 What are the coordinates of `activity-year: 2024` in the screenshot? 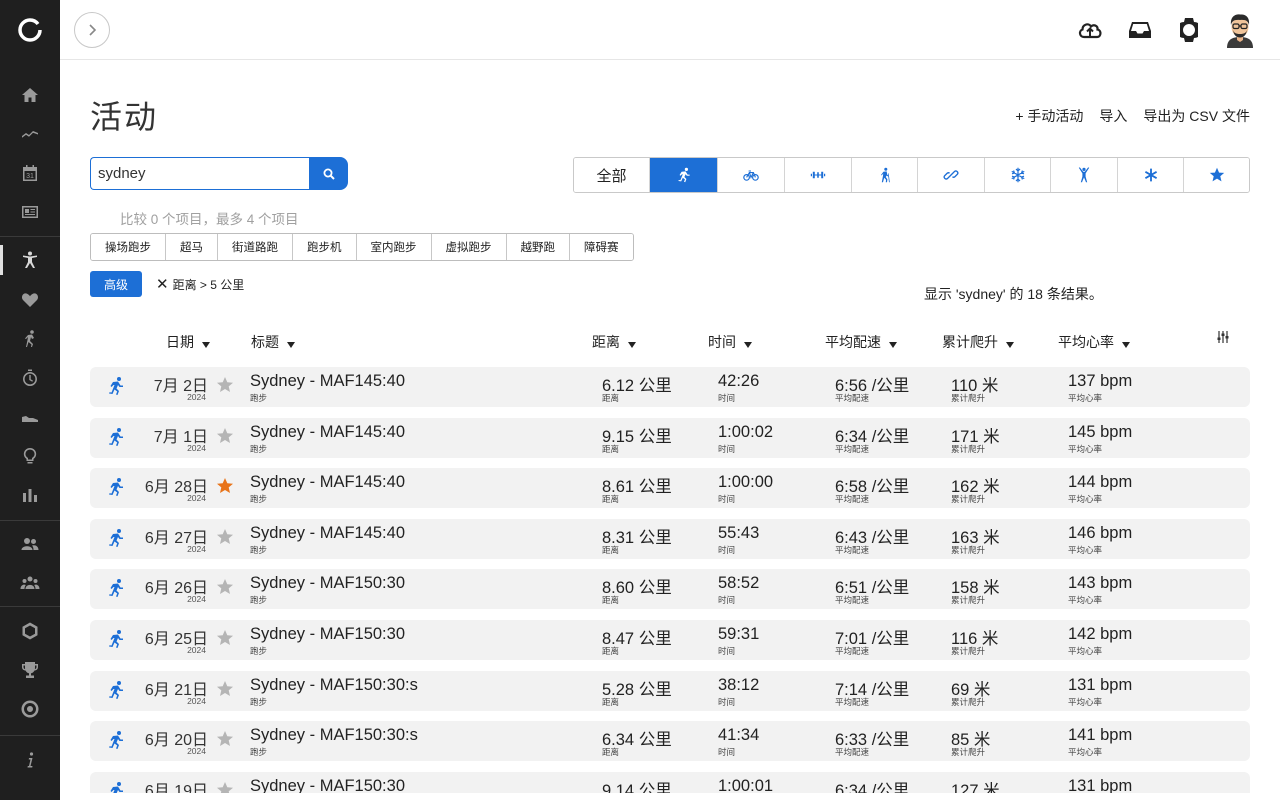 It's located at (196, 650).